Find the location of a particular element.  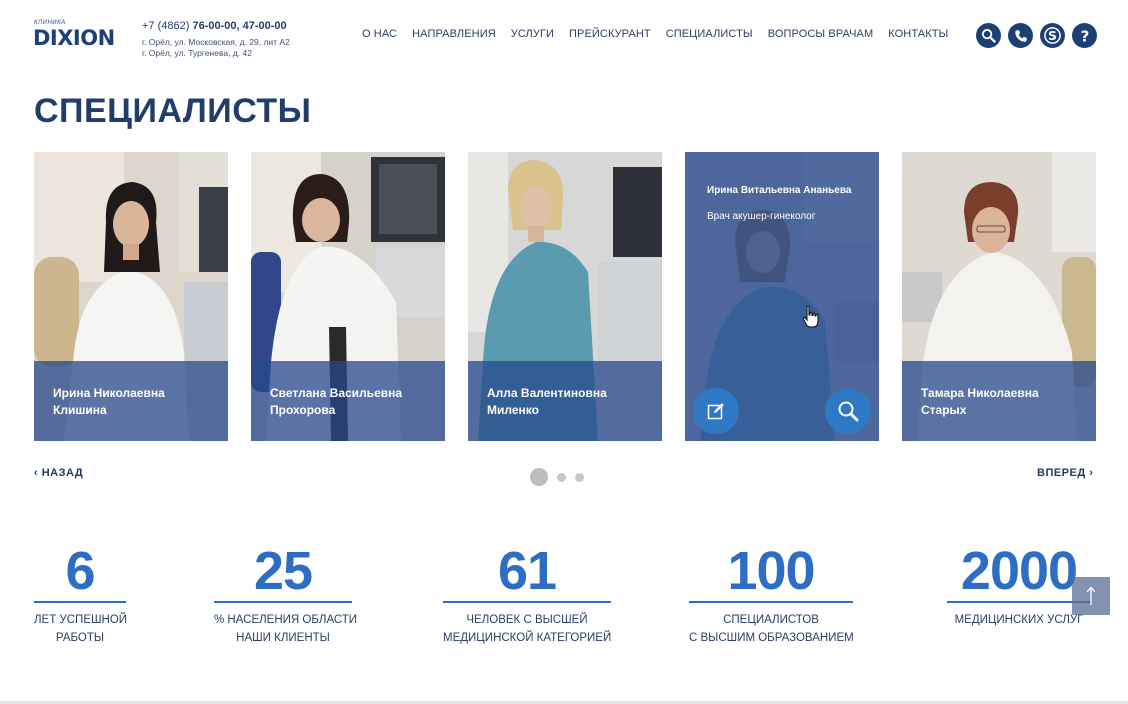

phone-number: +7 (4862) 76-00-00, 47-00-00 is located at coordinates (216, 26).